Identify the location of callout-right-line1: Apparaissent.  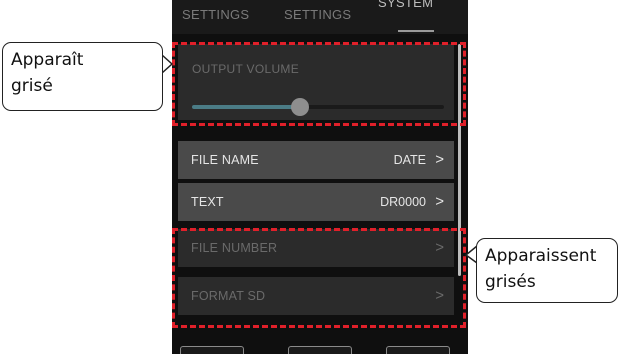
(541, 256).